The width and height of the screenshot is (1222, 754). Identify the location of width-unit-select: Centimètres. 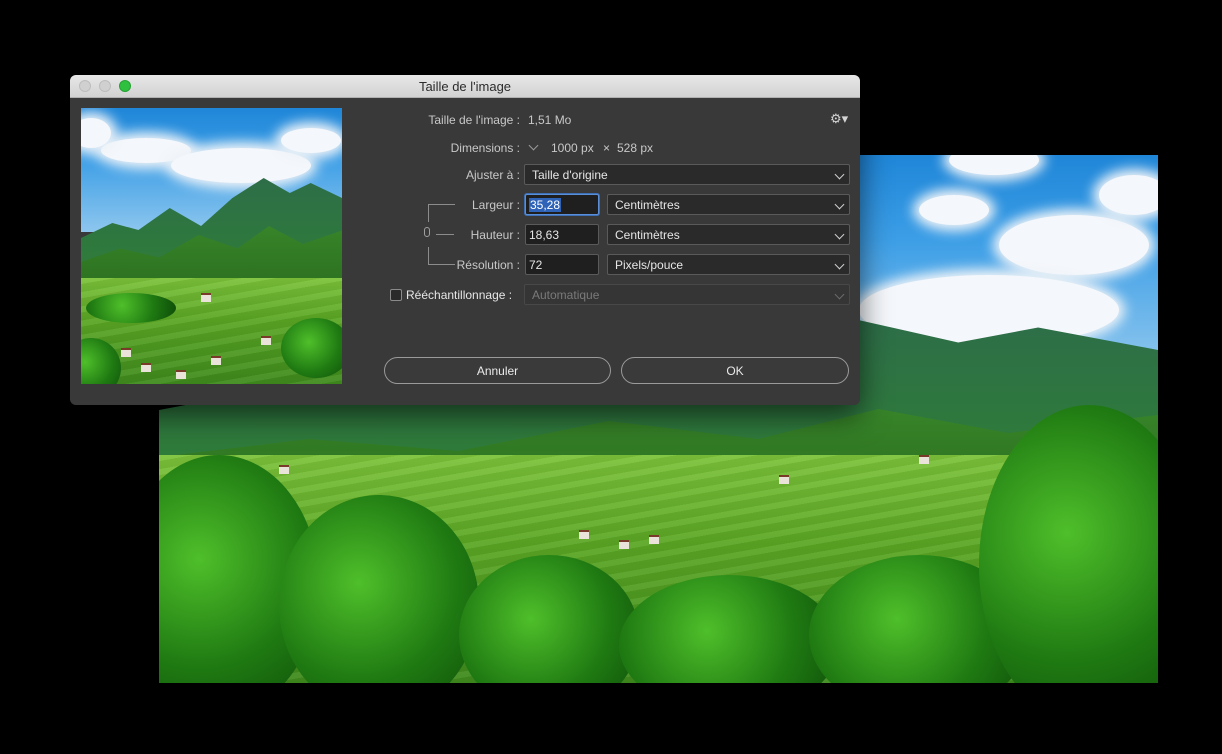
(728, 204).